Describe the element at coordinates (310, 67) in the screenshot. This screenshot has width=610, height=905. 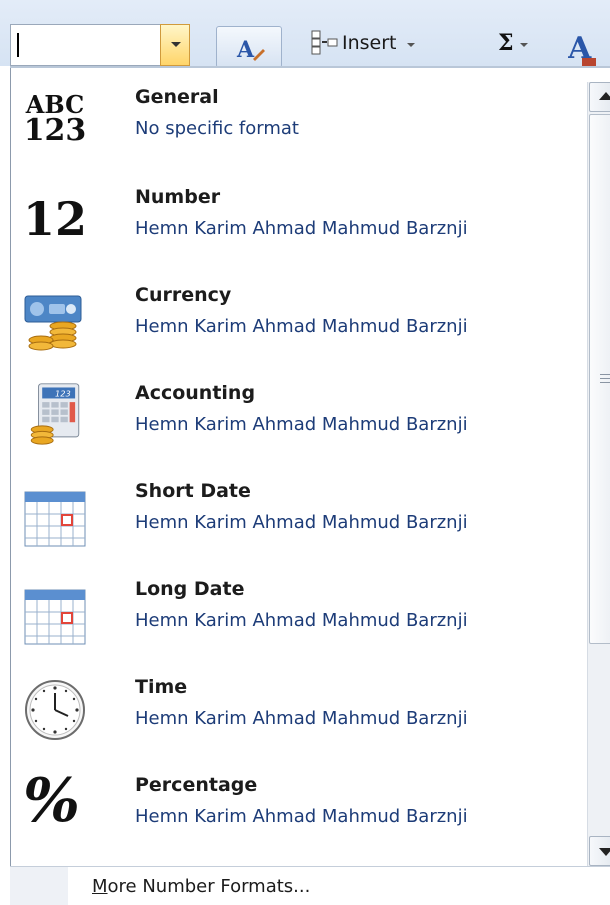
I see `gallery-top-border` at that location.